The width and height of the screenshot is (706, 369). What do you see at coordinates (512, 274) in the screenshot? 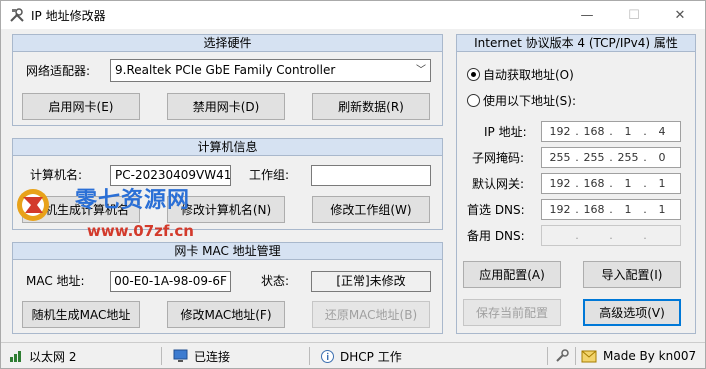
I see `apply-config-button: 应用配置(A)` at bounding box center [512, 274].